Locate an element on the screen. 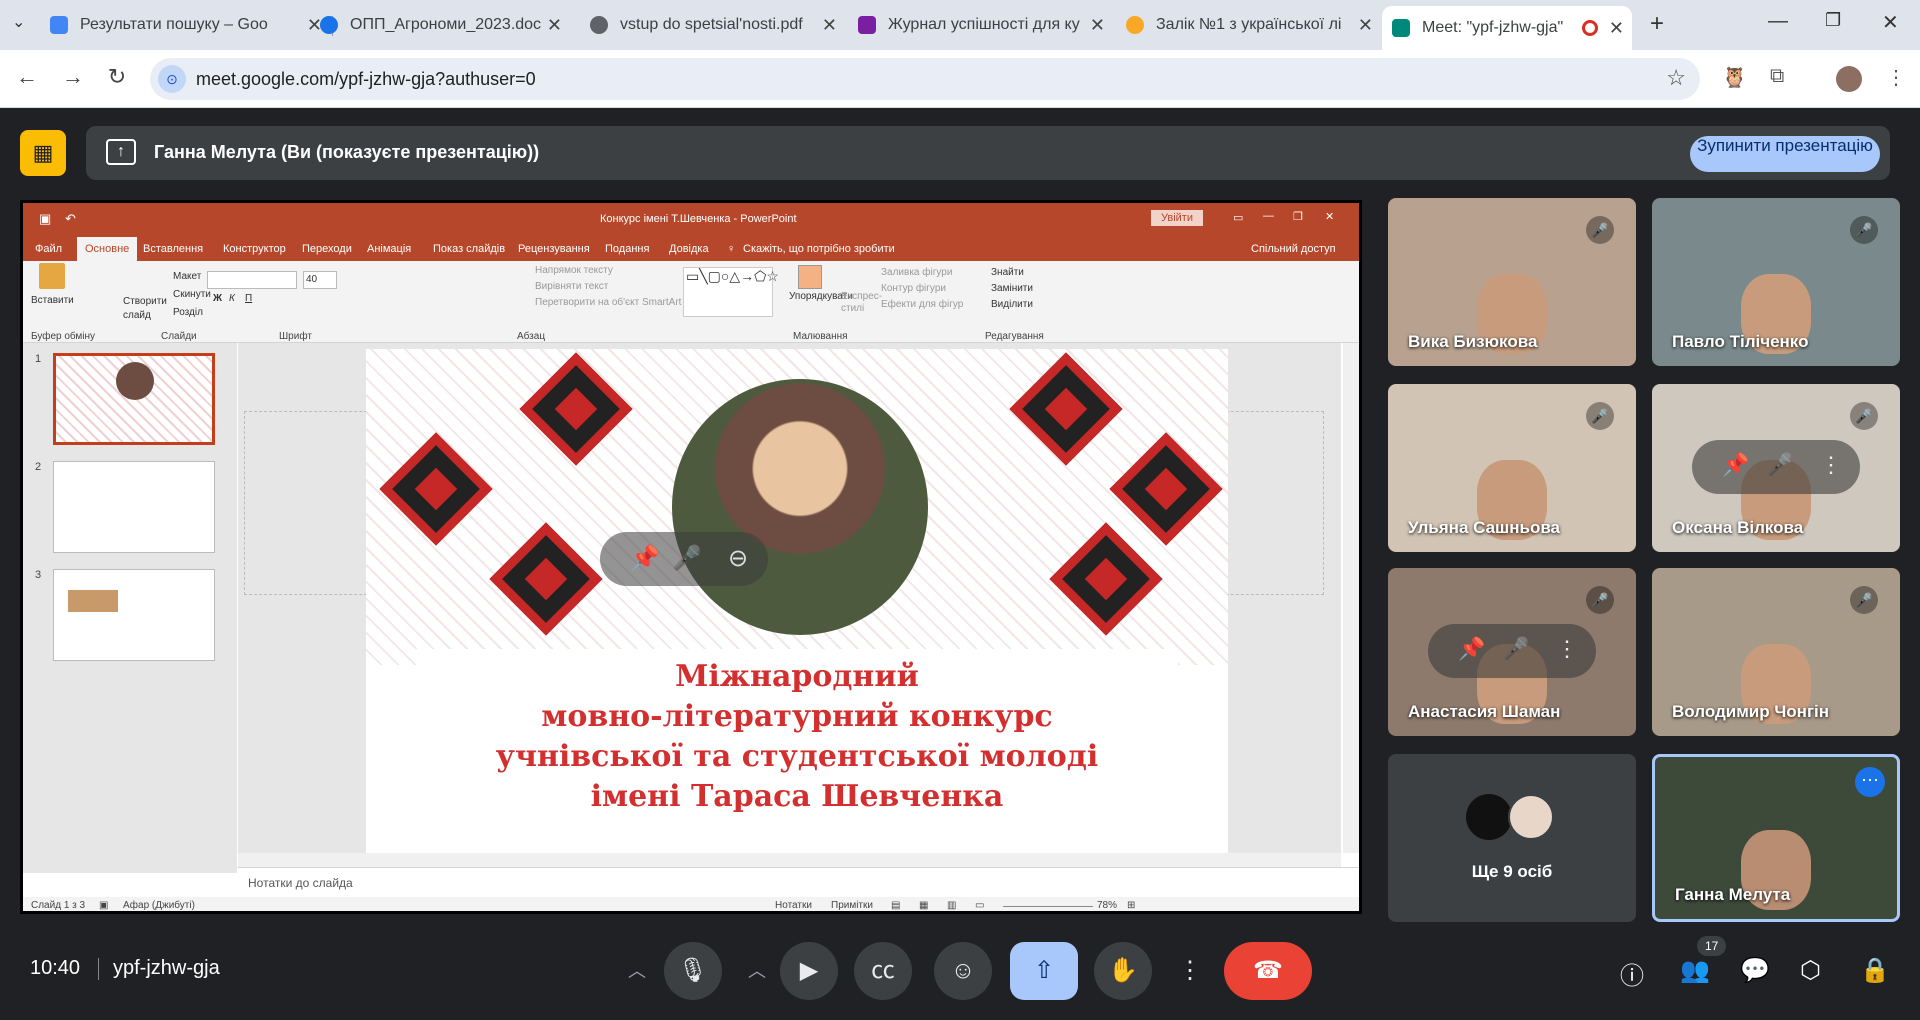  align-text-button: Вирівняти текст is located at coordinates (571, 286).